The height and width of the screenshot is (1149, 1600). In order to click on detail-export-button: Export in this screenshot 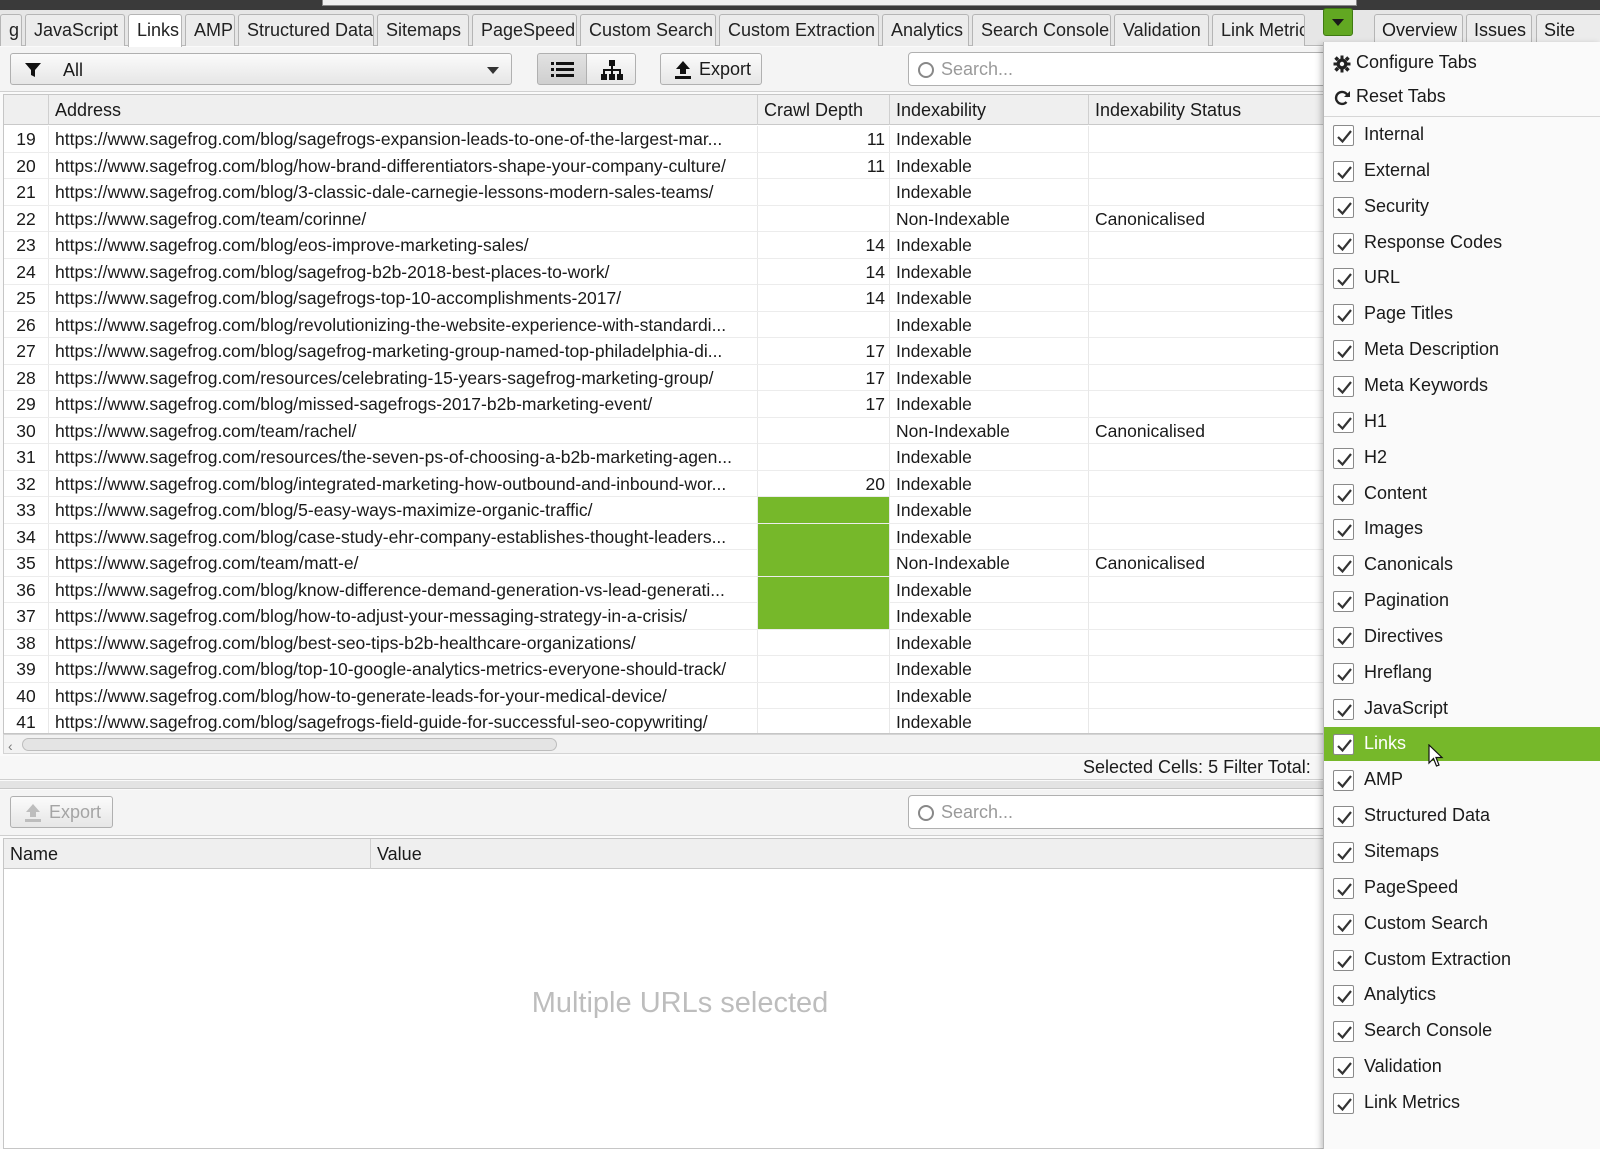, I will do `click(61, 812)`.